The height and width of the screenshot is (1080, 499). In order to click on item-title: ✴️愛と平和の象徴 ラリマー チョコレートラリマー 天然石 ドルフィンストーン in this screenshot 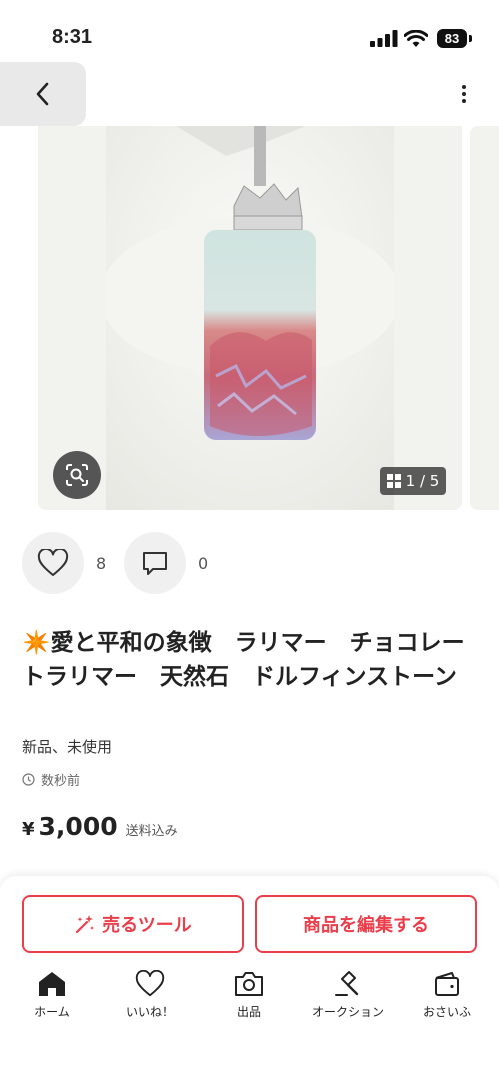, I will do `click(252, 660)`.